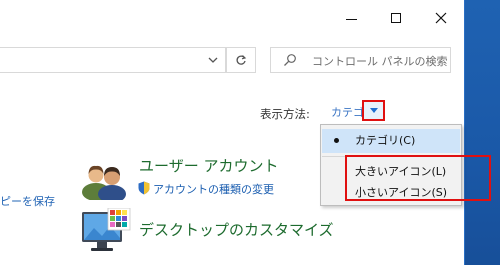 The width and height of the screenshot is (500, 265). I want to click on refresh-icon, so click(241, 60).